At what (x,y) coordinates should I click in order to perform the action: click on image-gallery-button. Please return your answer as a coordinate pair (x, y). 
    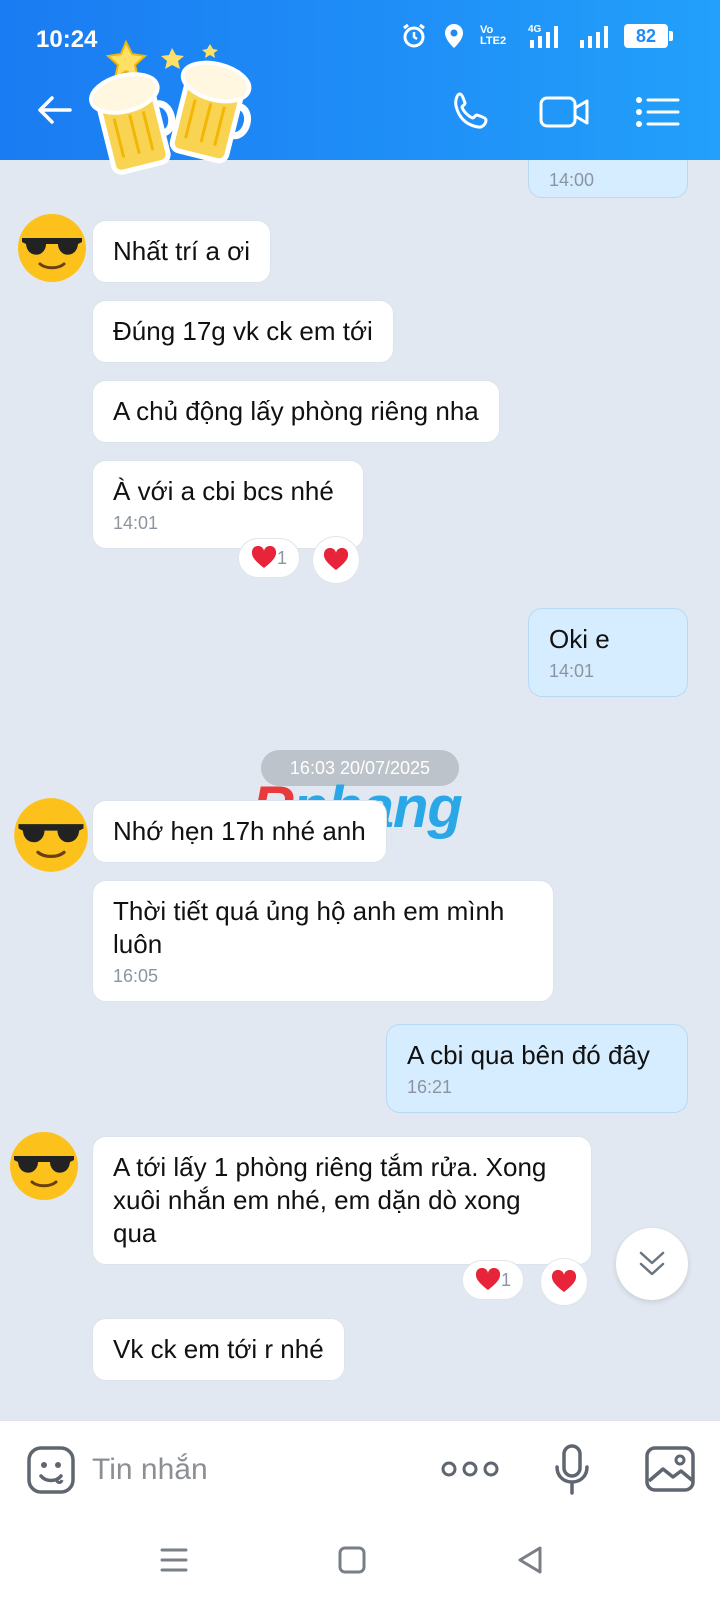
    Looking at the image, I should click on (670, 1469).